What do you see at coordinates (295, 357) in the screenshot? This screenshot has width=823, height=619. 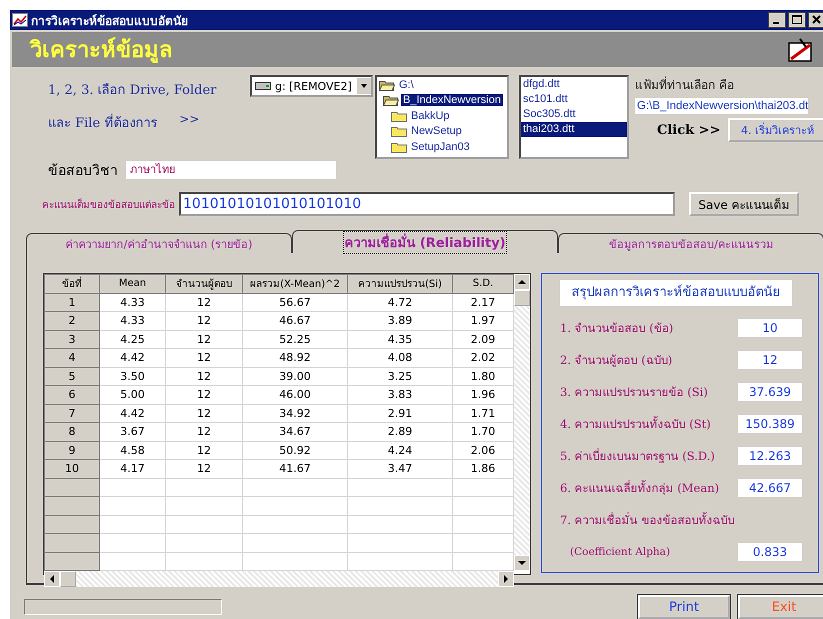 I see `table-cell: 48.92` at bounding box center [295, 357].